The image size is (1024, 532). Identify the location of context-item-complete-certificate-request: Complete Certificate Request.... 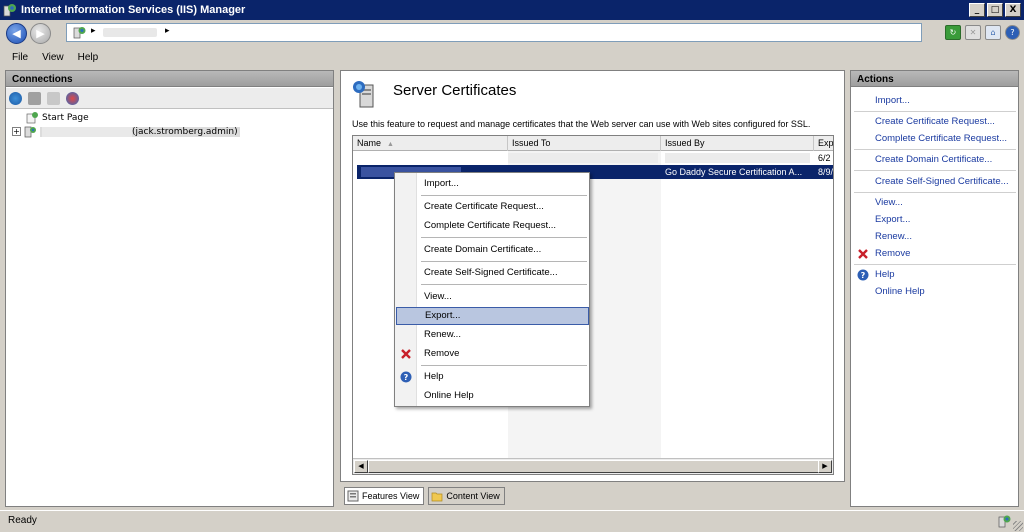
(492, 226).